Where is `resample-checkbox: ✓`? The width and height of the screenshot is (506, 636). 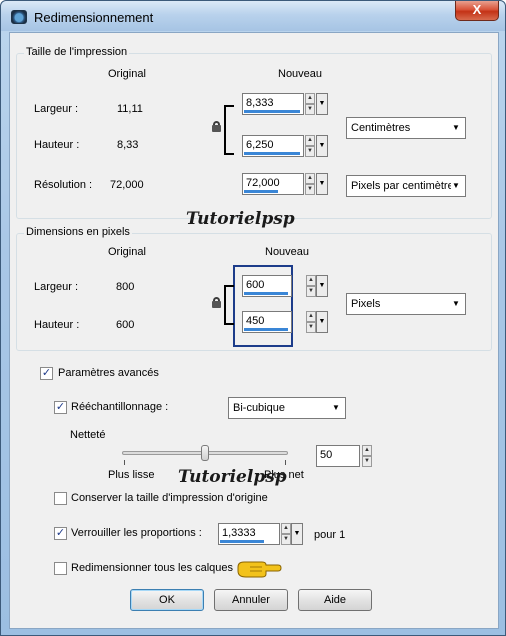 resample-checkbox: ✓ is located at coordinates (60, 407).